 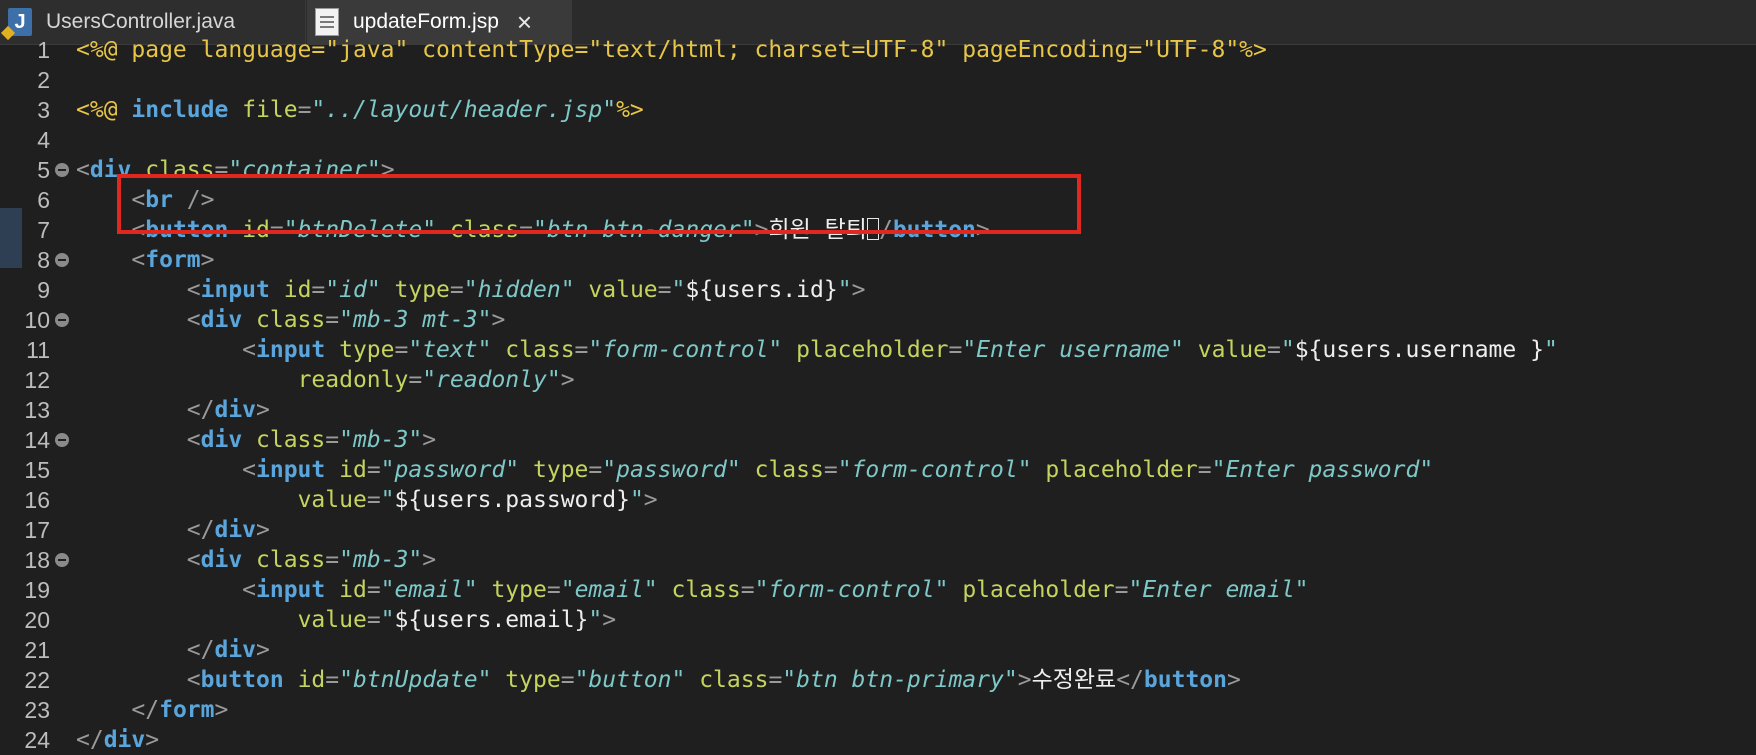 What do you see at coordinates (37, 680) in the screenshot?
I see `line-number: 22` at bounding box center [37, 680].